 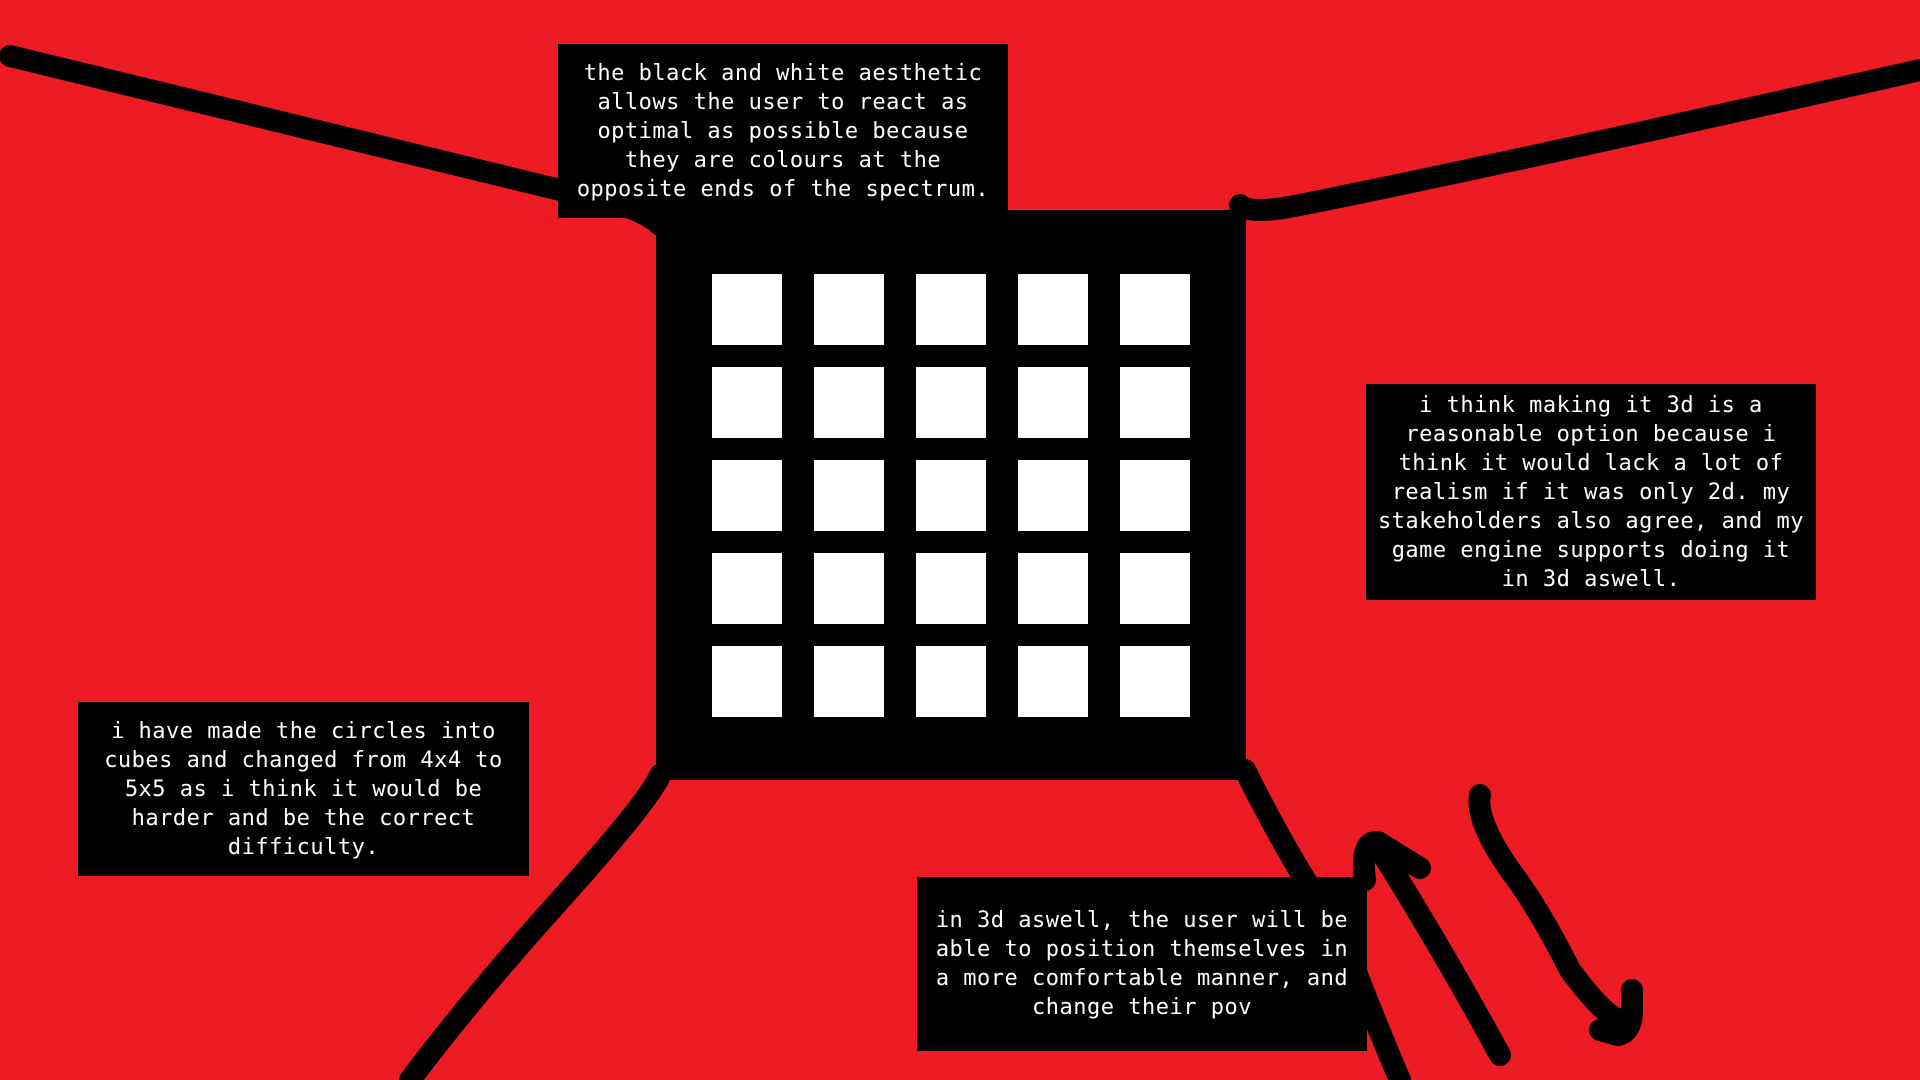 What do you see at coordinates (1440, 952) in the screenshot?
I see `arrow-up-shaft` at bounding box center [1440, 952].